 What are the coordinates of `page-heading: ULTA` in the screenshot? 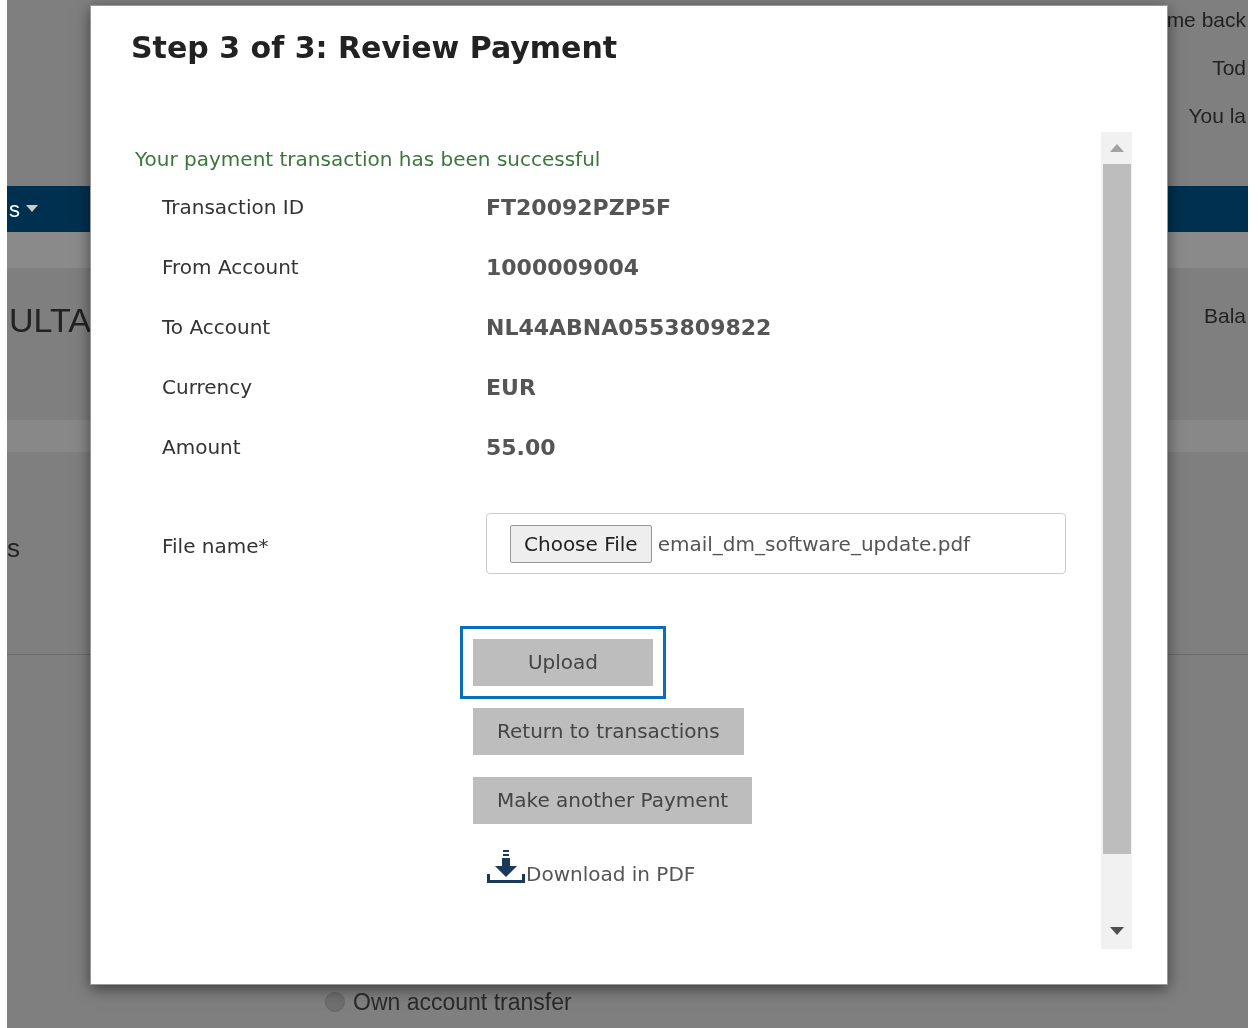 It's located at (50, 320).